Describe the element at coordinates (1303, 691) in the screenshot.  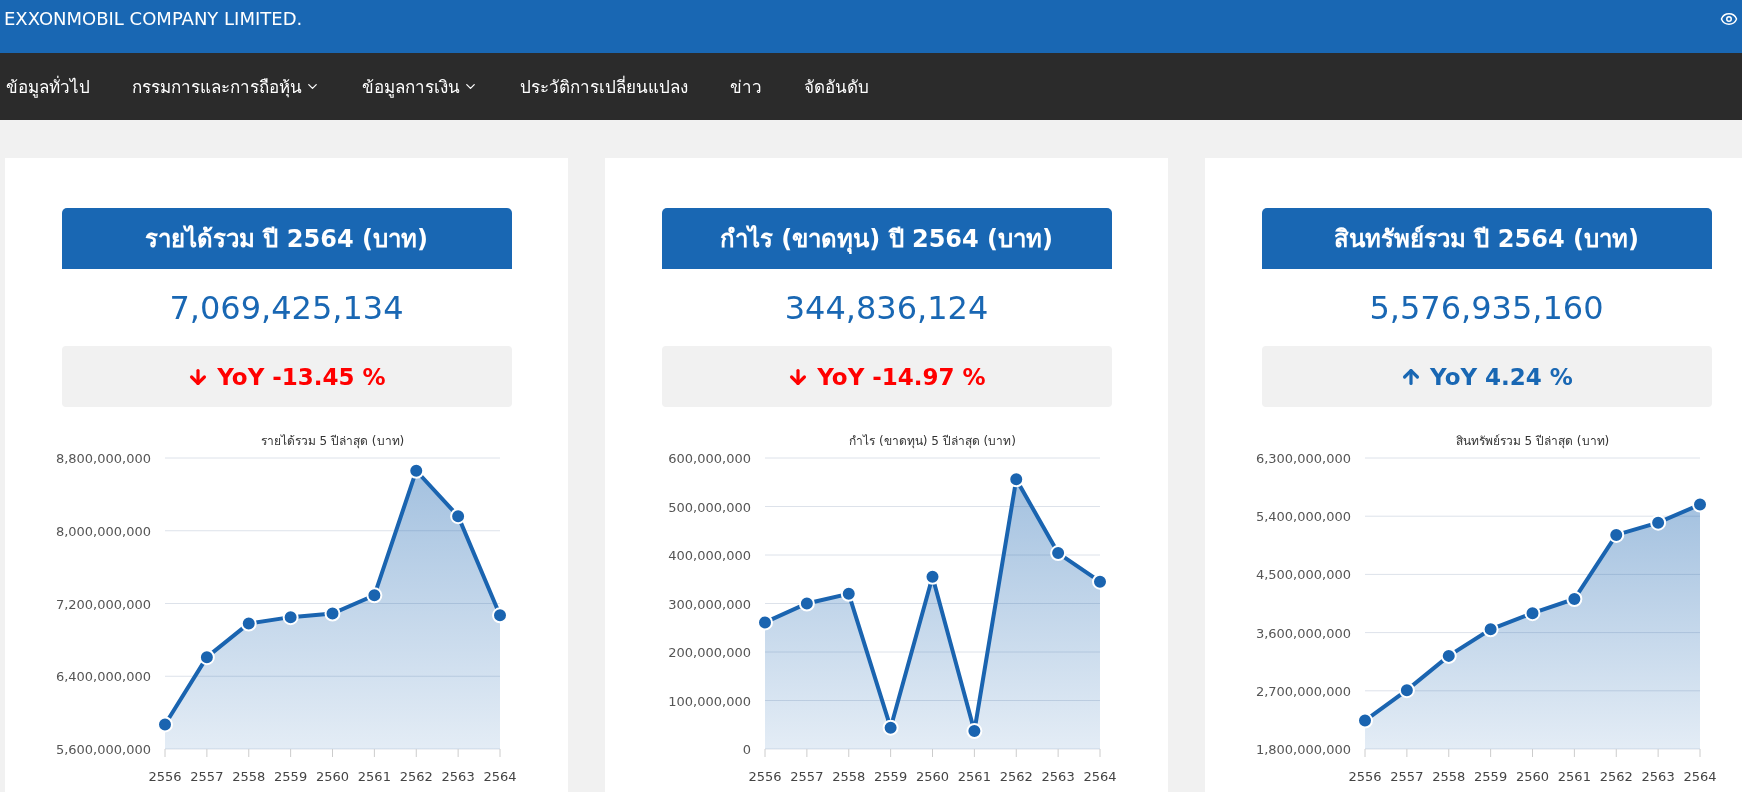
I see `y-axis-label: 2,700,000,000` at that location.